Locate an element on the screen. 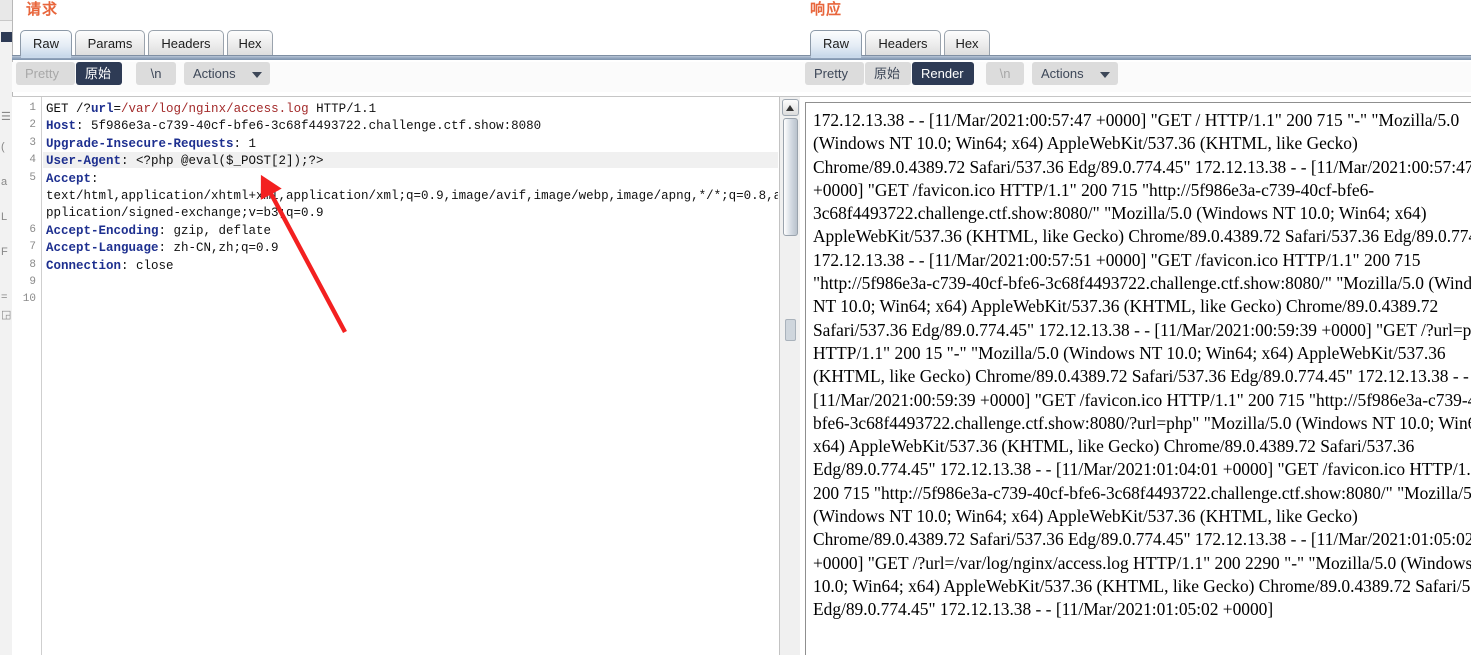 This screenshot has height=655, width=1471. request-line-number: 9 is located at coordinates (32, 282).